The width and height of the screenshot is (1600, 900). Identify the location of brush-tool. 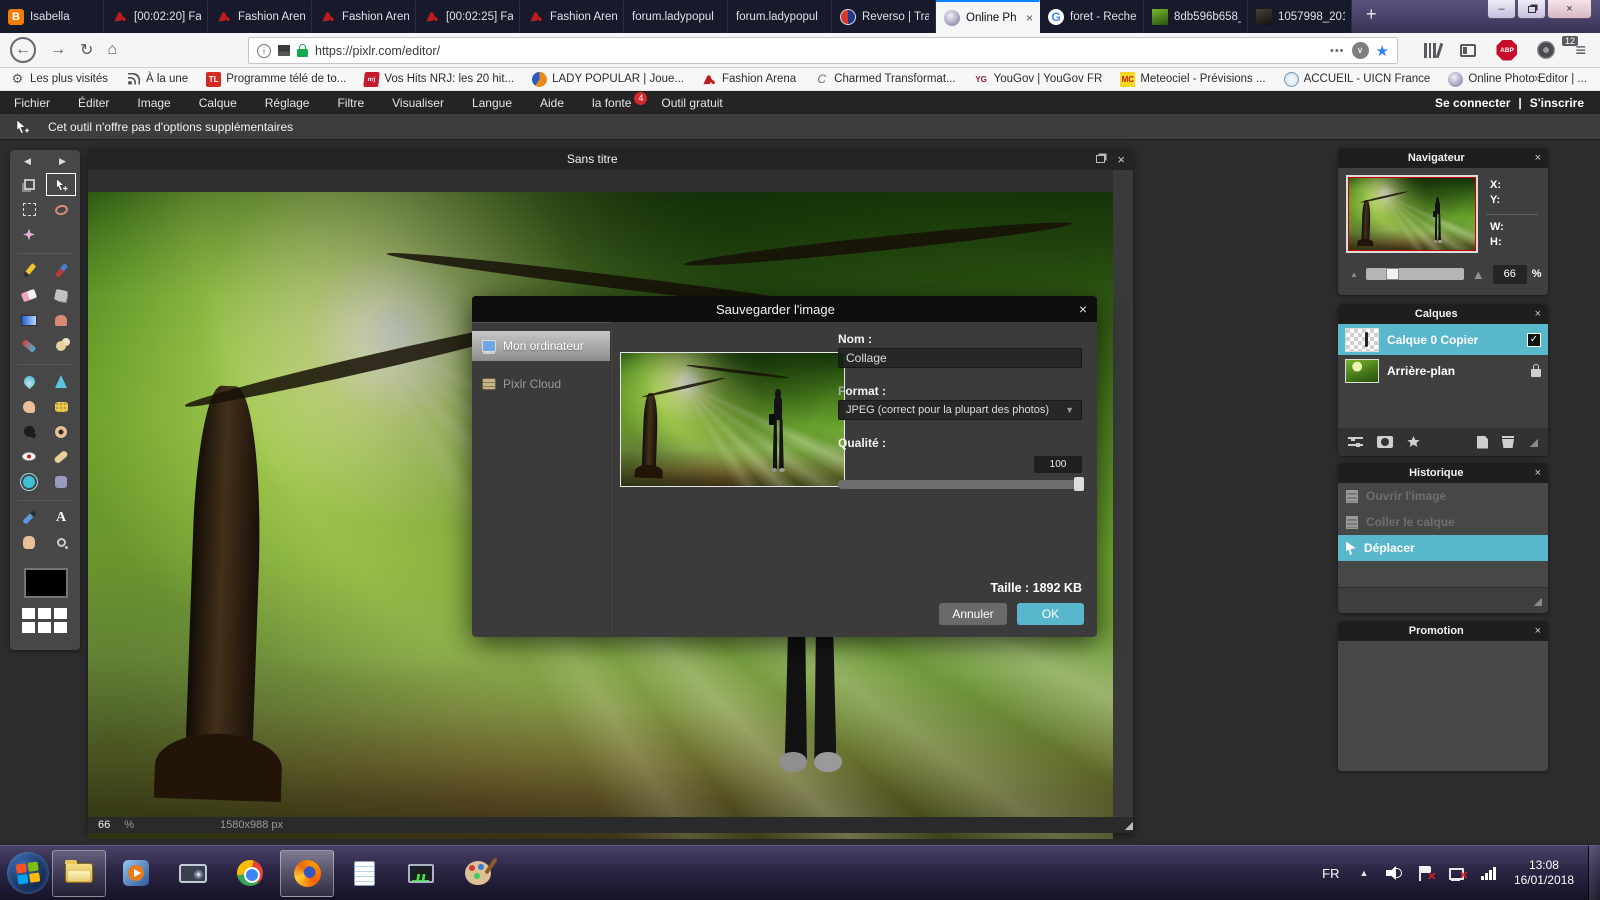
(61, 270).